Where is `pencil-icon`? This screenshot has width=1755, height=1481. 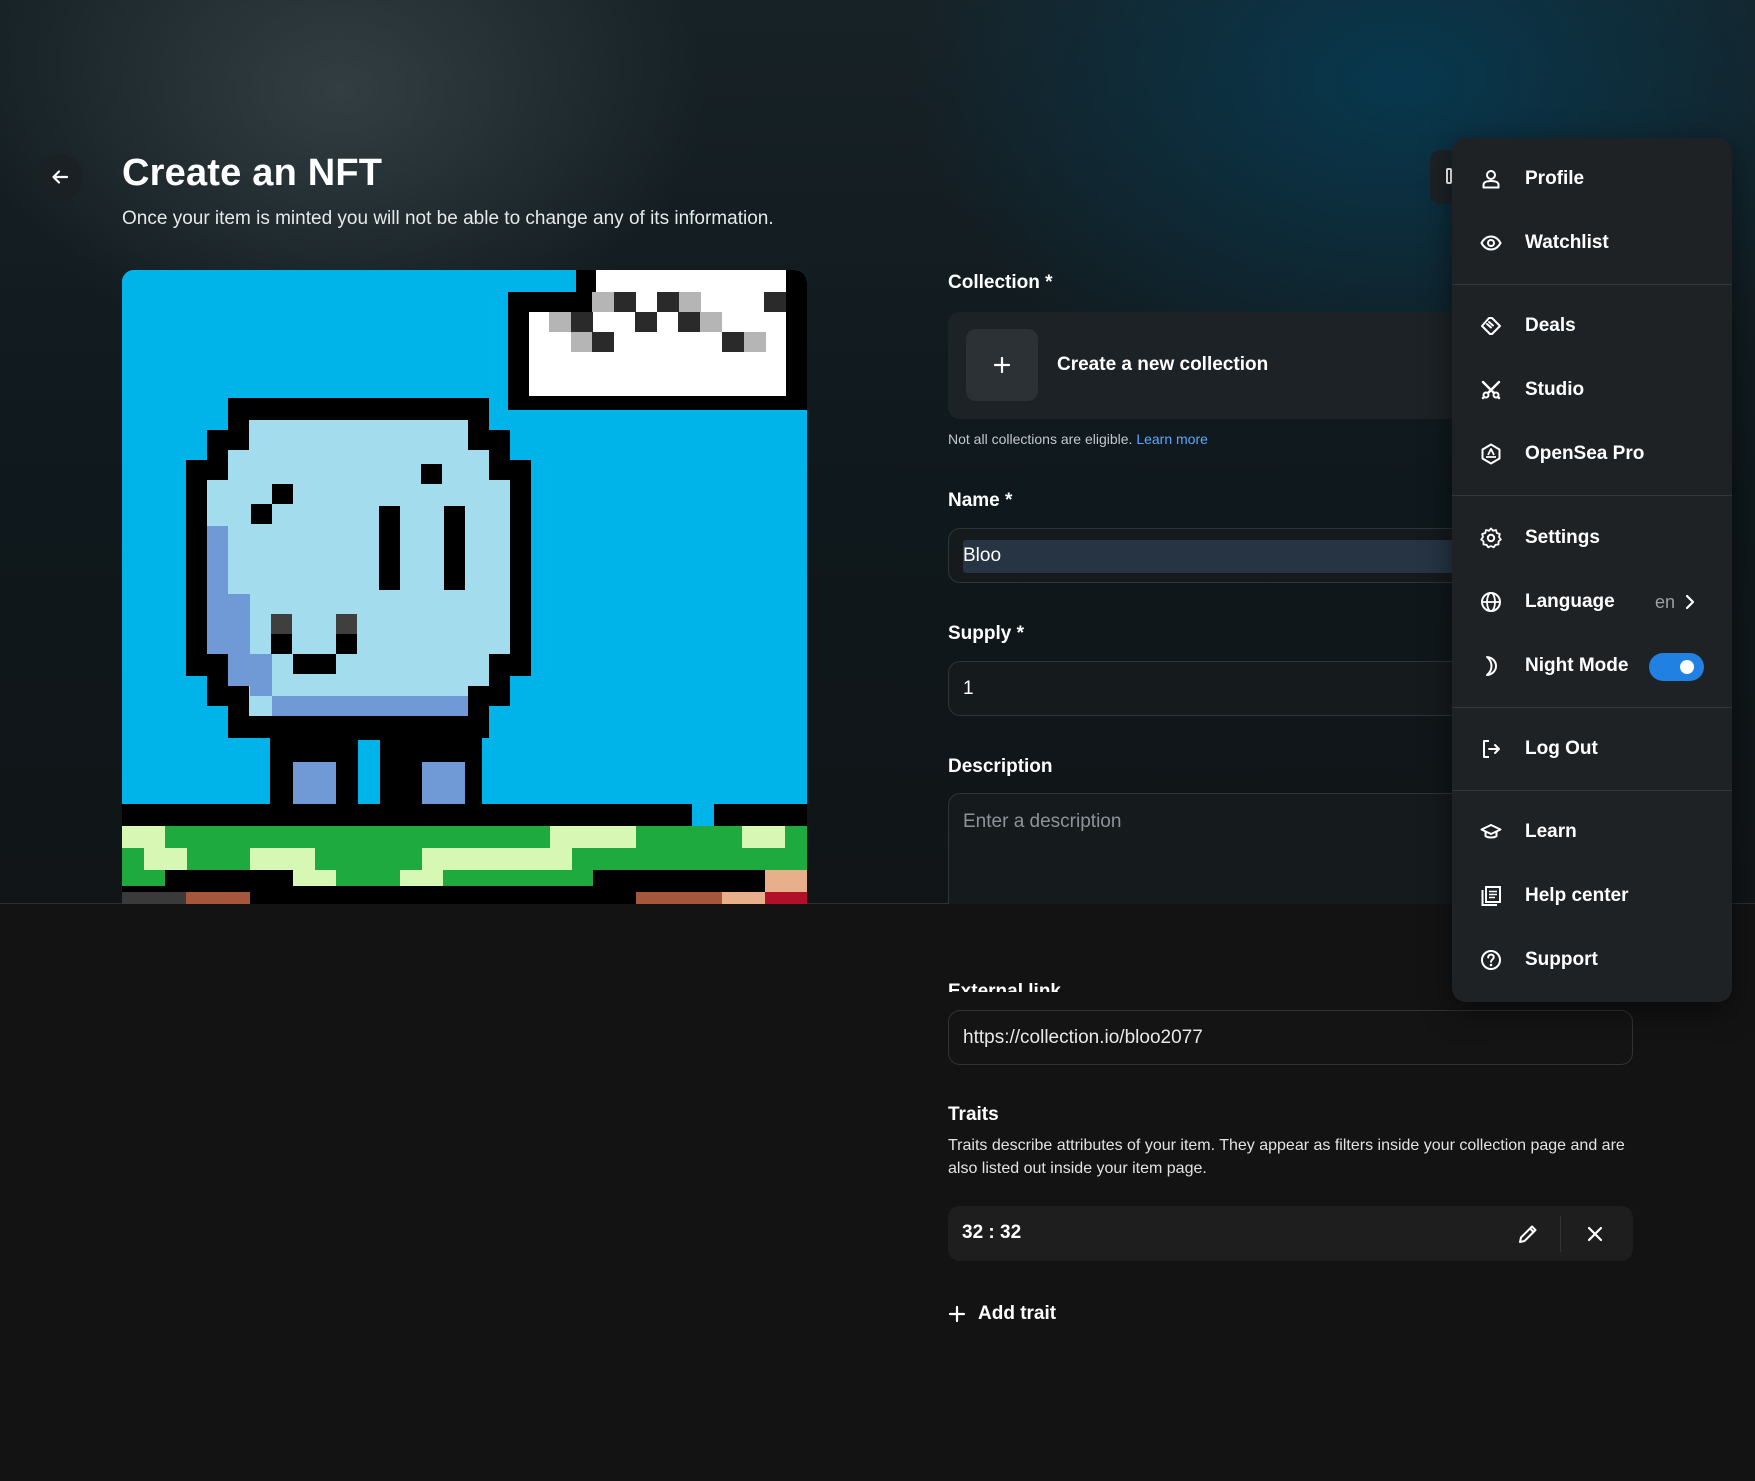 pencil-icon is located at coordinates (1528, 1234).